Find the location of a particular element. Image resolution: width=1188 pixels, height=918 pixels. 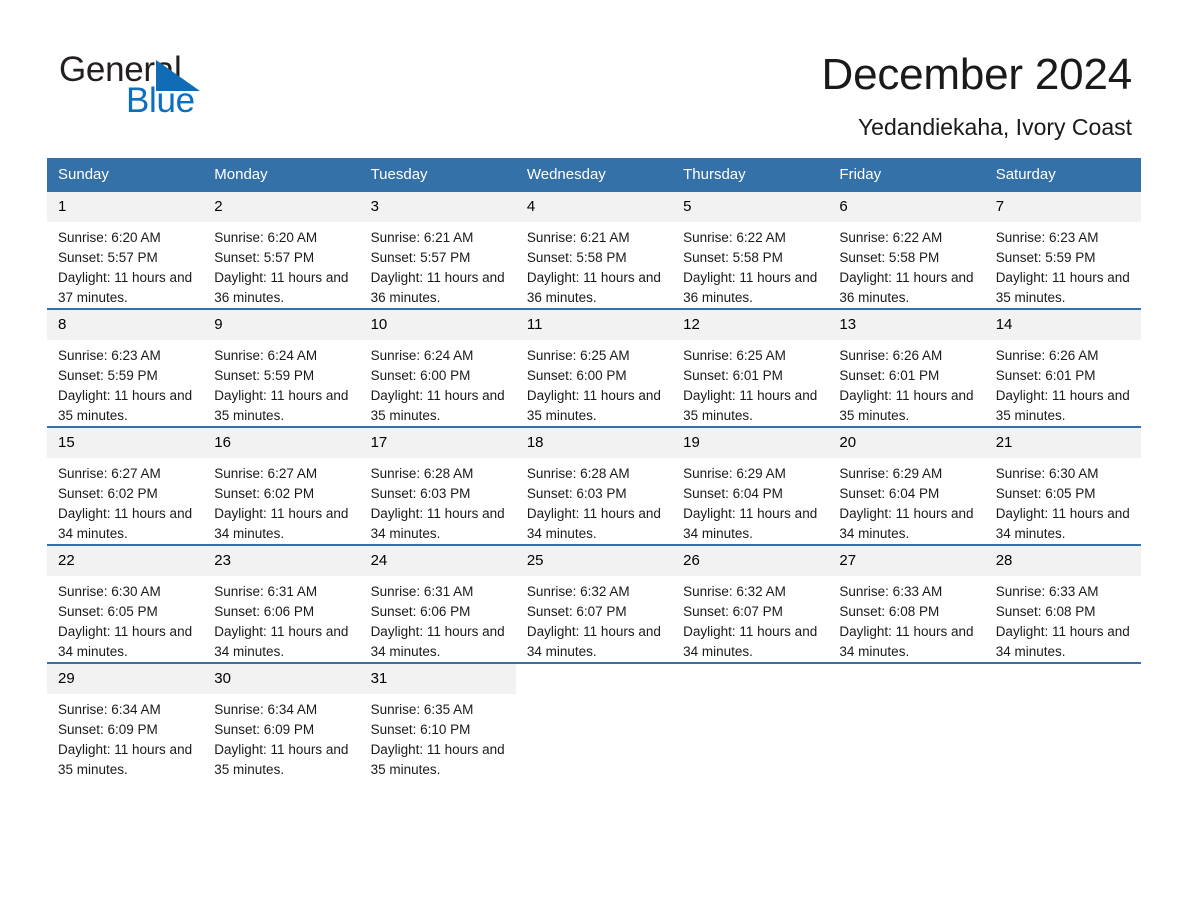

sunrise-text: Sunrise: 6:34 AM is located at coordinates (266, 709).